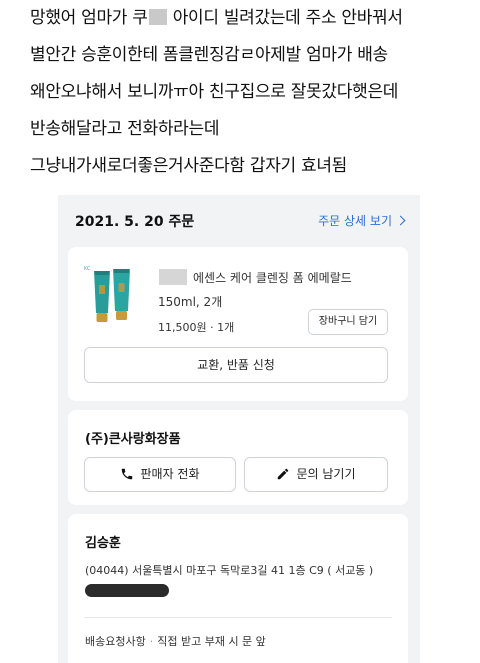 The height and width of the screenshot is (663, 480). Describe the element at coordinates (135, 222) in the screenshot. I see `order-date: 2021. 5. 20 주문` at that location.